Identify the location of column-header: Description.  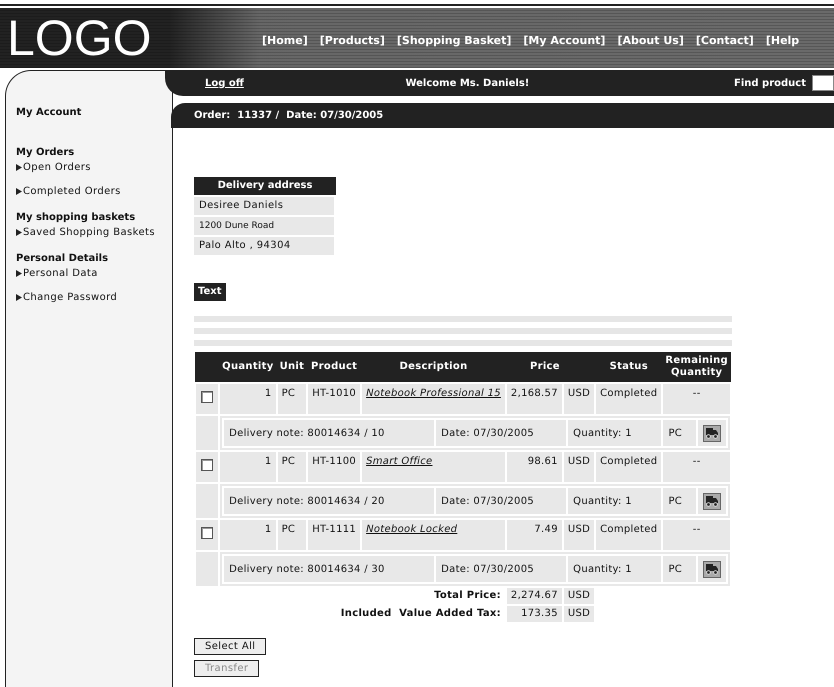
(433, 367).